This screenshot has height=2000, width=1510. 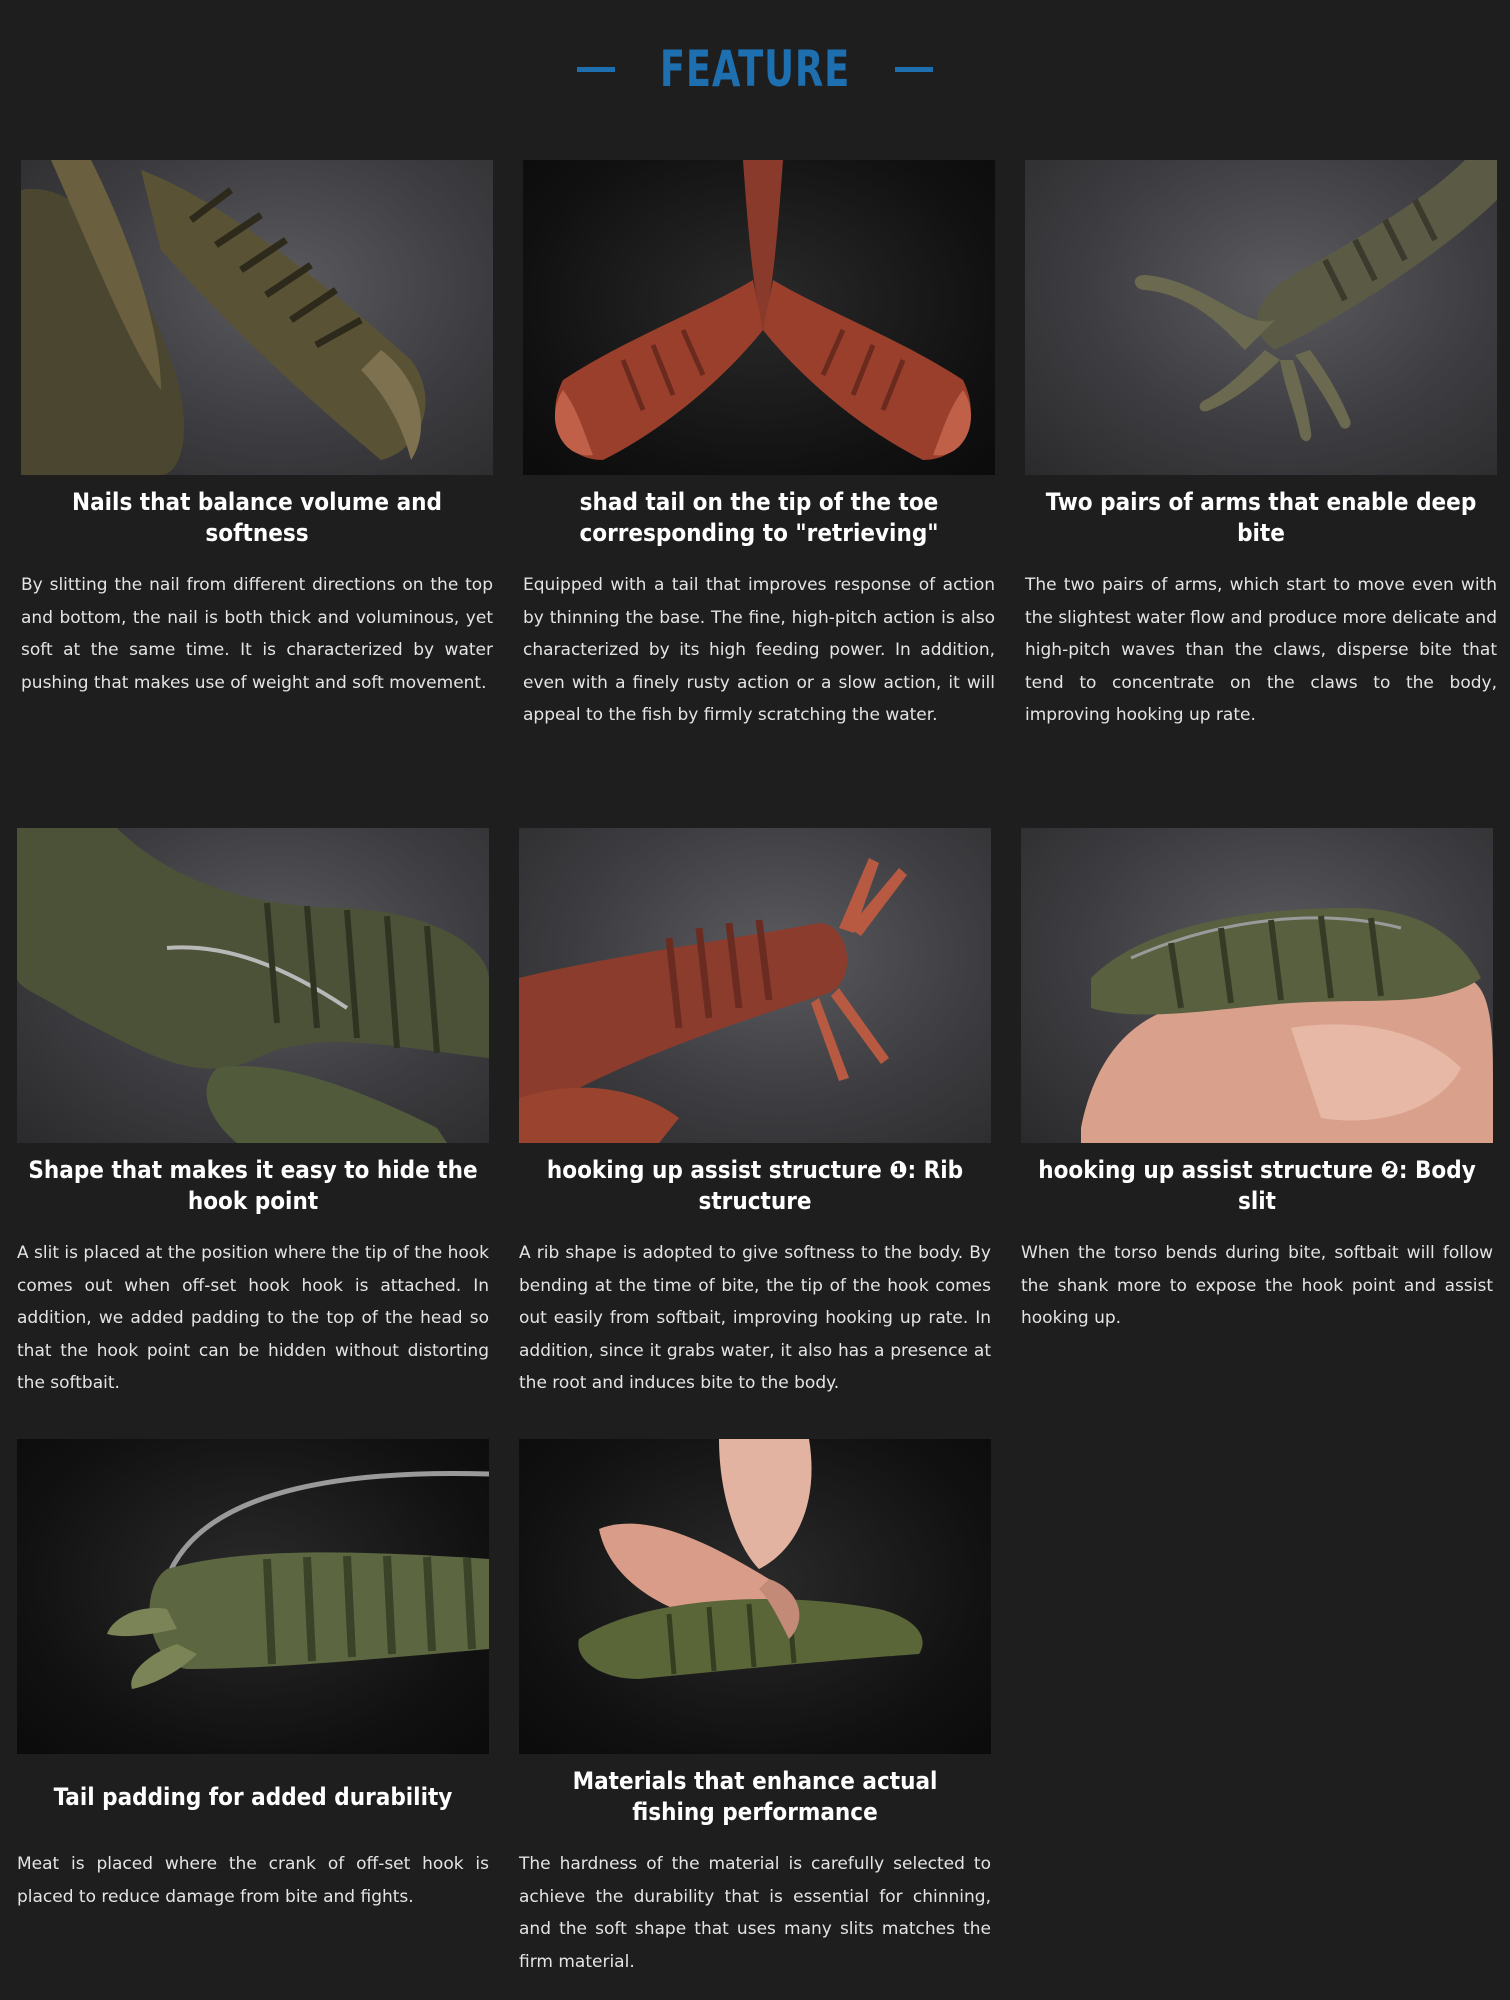 I want to click on fingers-bending-bait-photo, so click(x=1257, y=985).